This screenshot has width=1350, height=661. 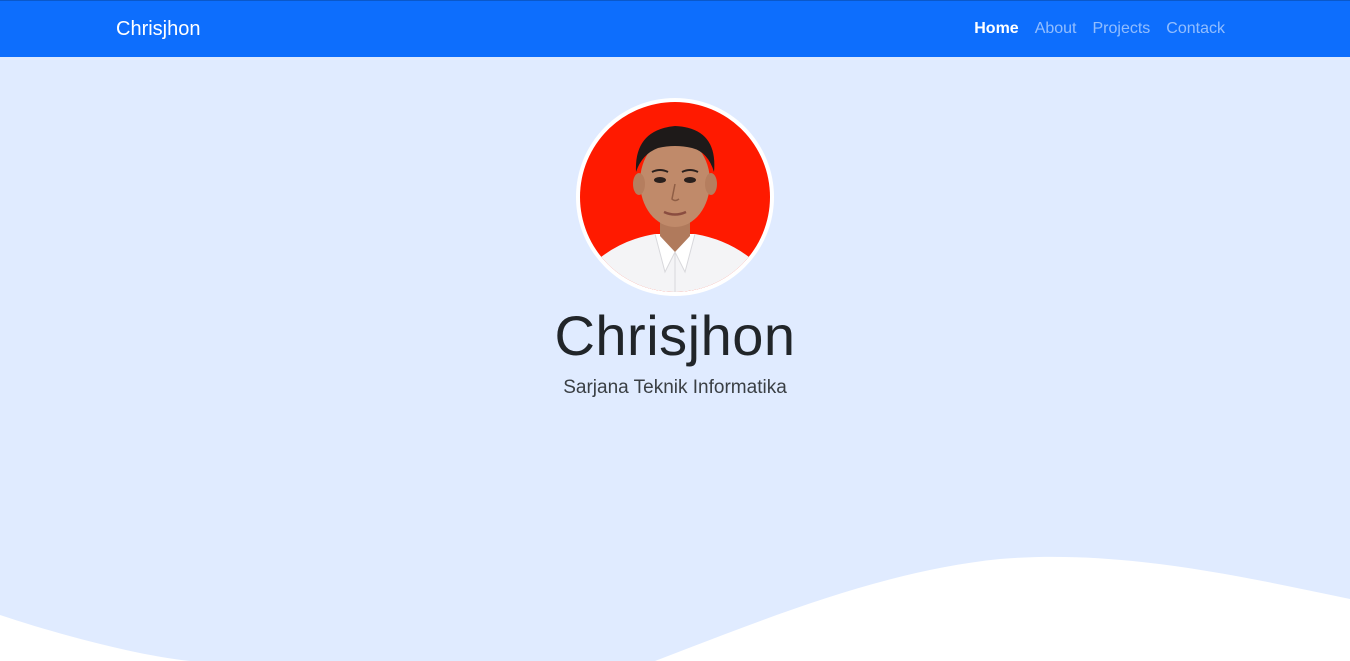 I want to click on hero-subtitle: Sarjana Teknik Informatika, so click(x=675, y=387).